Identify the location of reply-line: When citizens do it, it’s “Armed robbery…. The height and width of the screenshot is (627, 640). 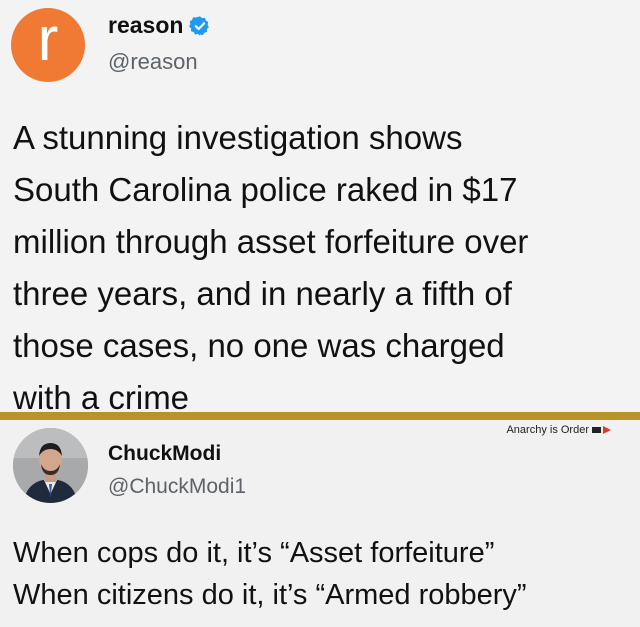
(270, 595).